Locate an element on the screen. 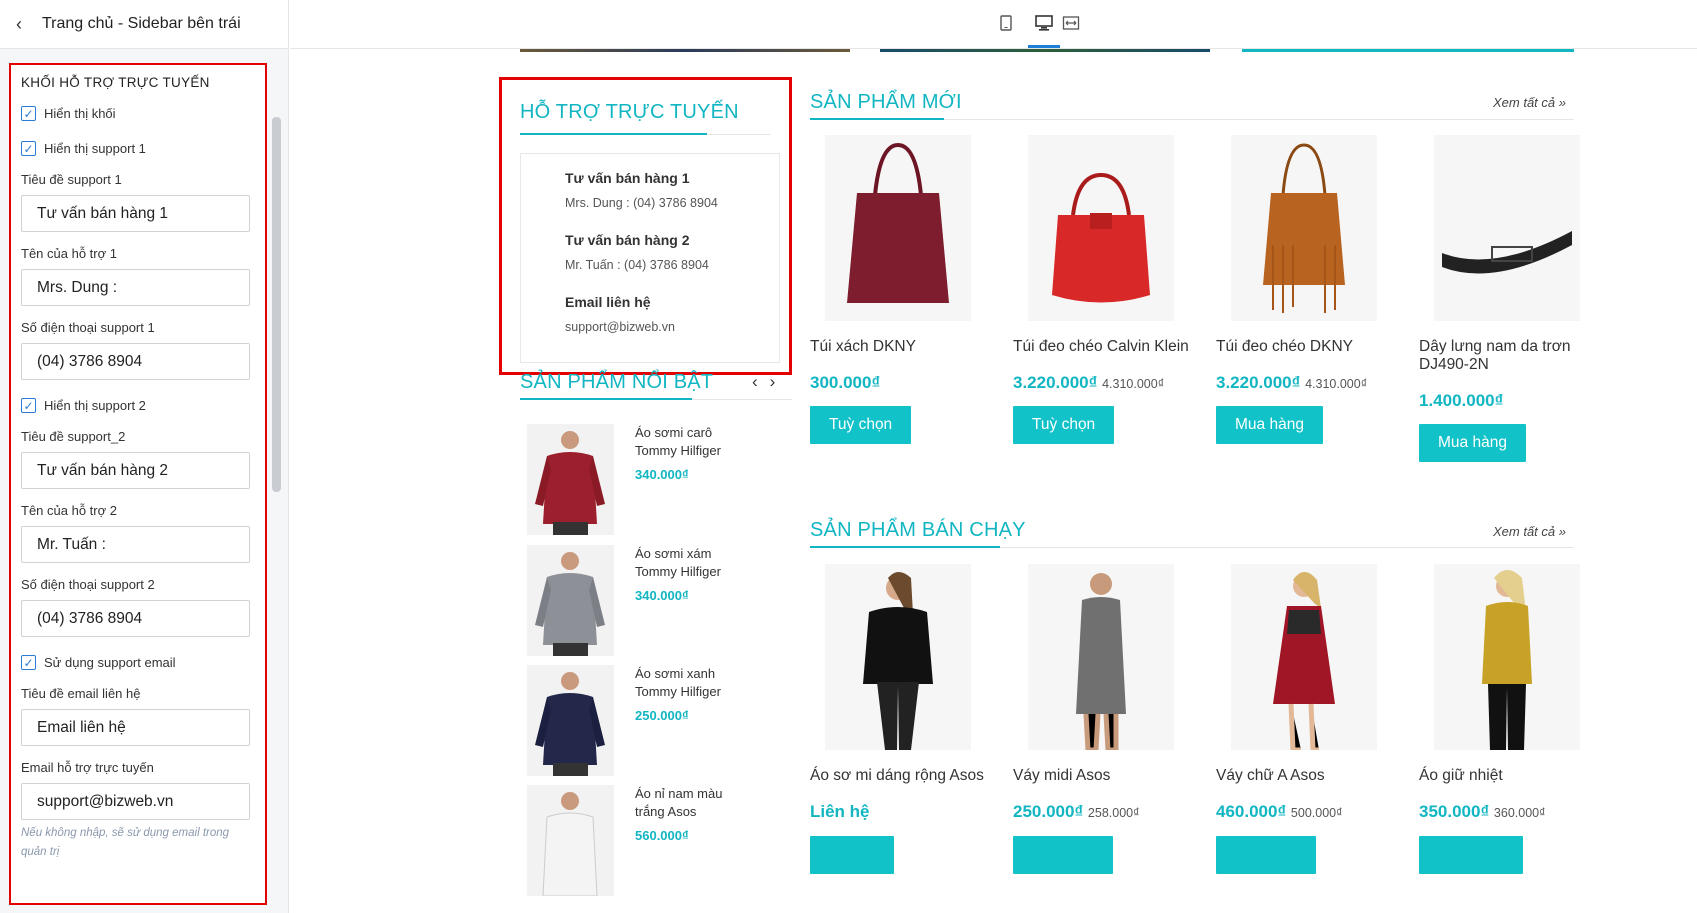  title-underline is located at coordinates (613, 134).